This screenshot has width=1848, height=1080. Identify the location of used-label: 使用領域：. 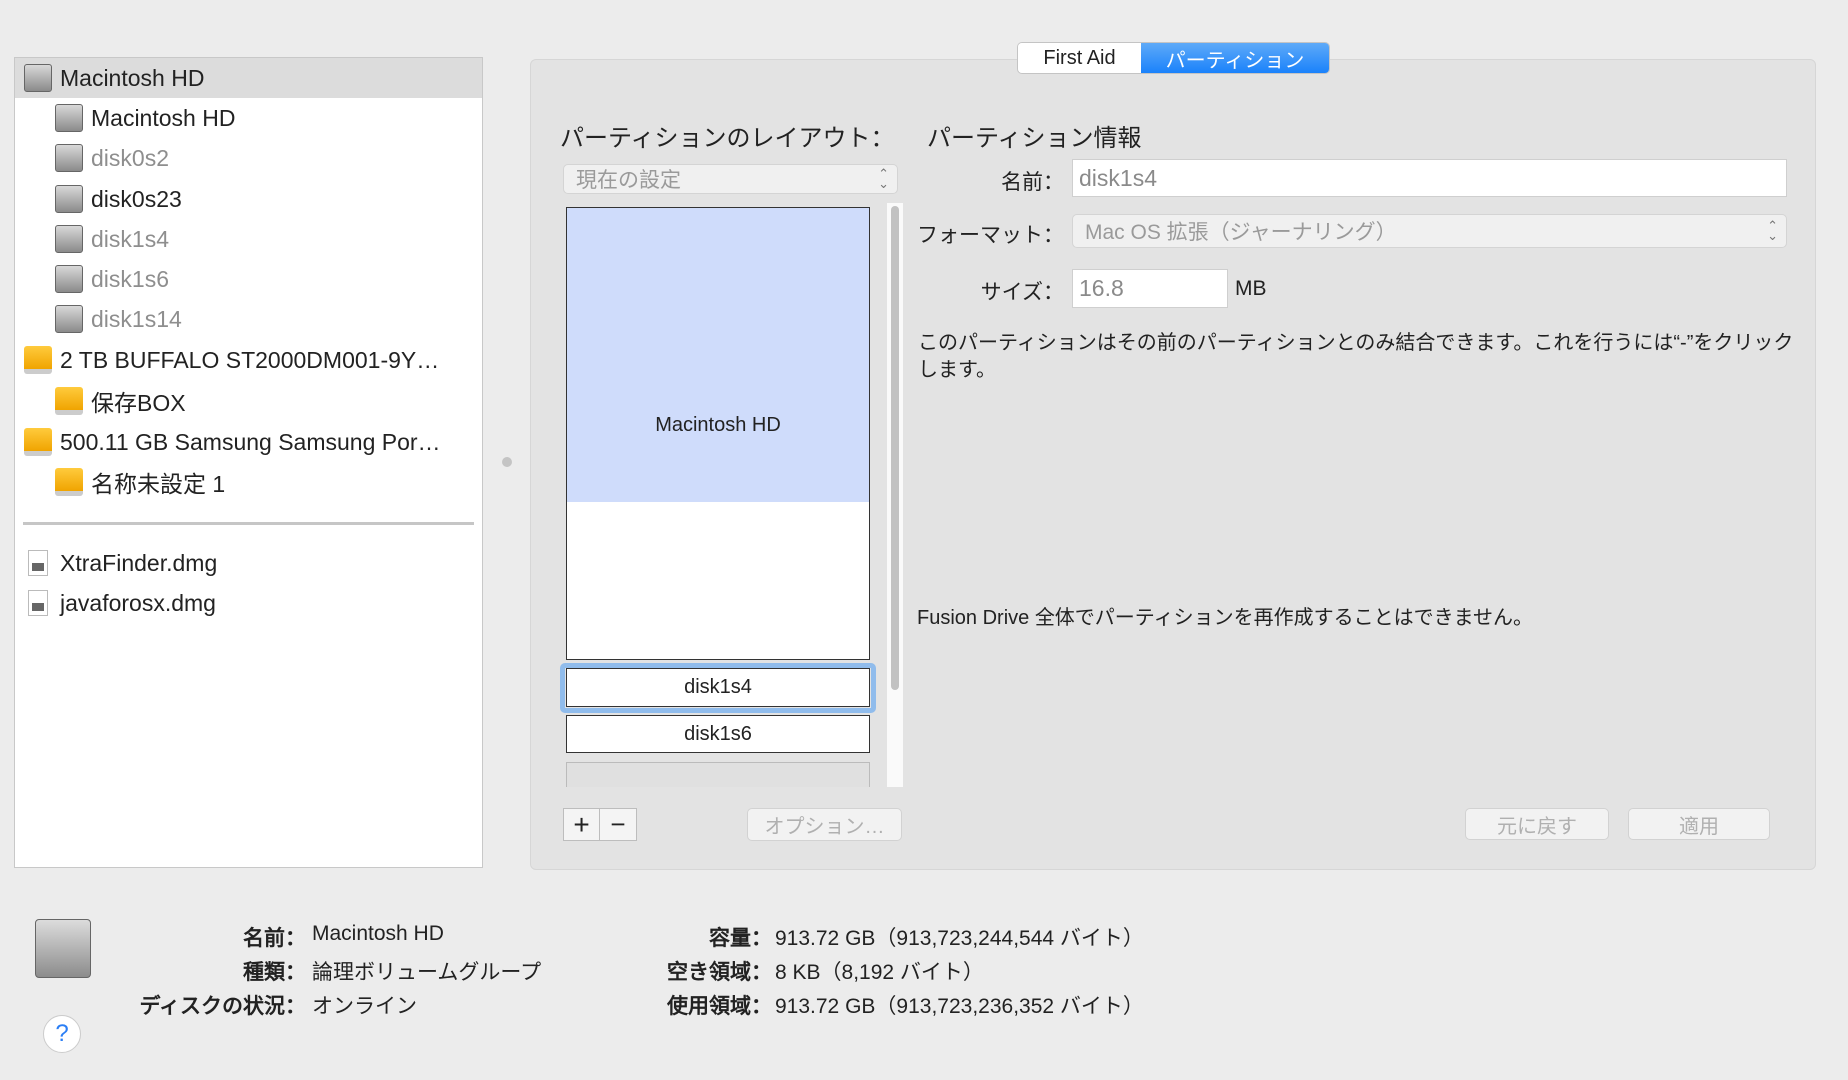
(719, 1006).